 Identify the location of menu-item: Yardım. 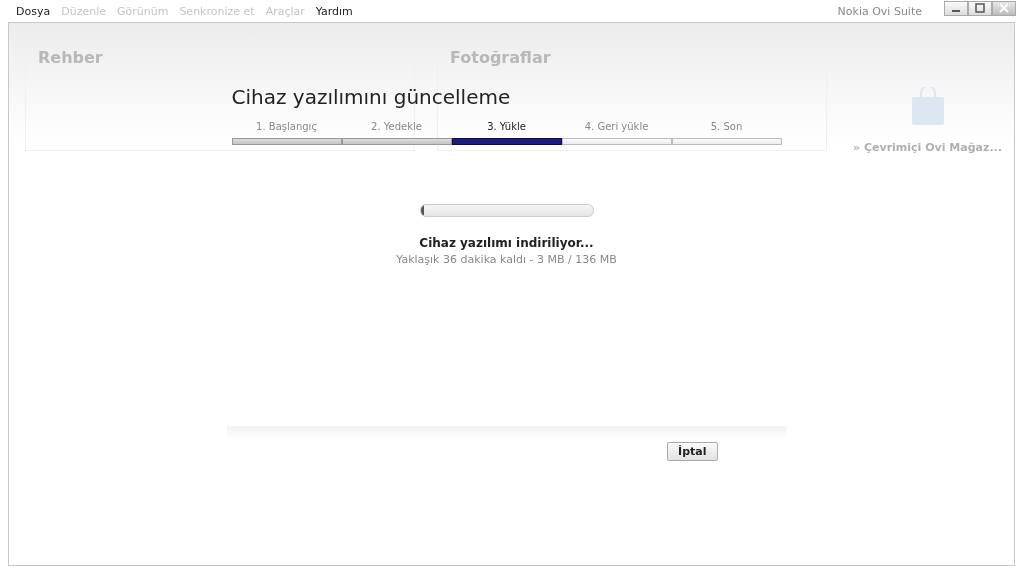
(334, 11).